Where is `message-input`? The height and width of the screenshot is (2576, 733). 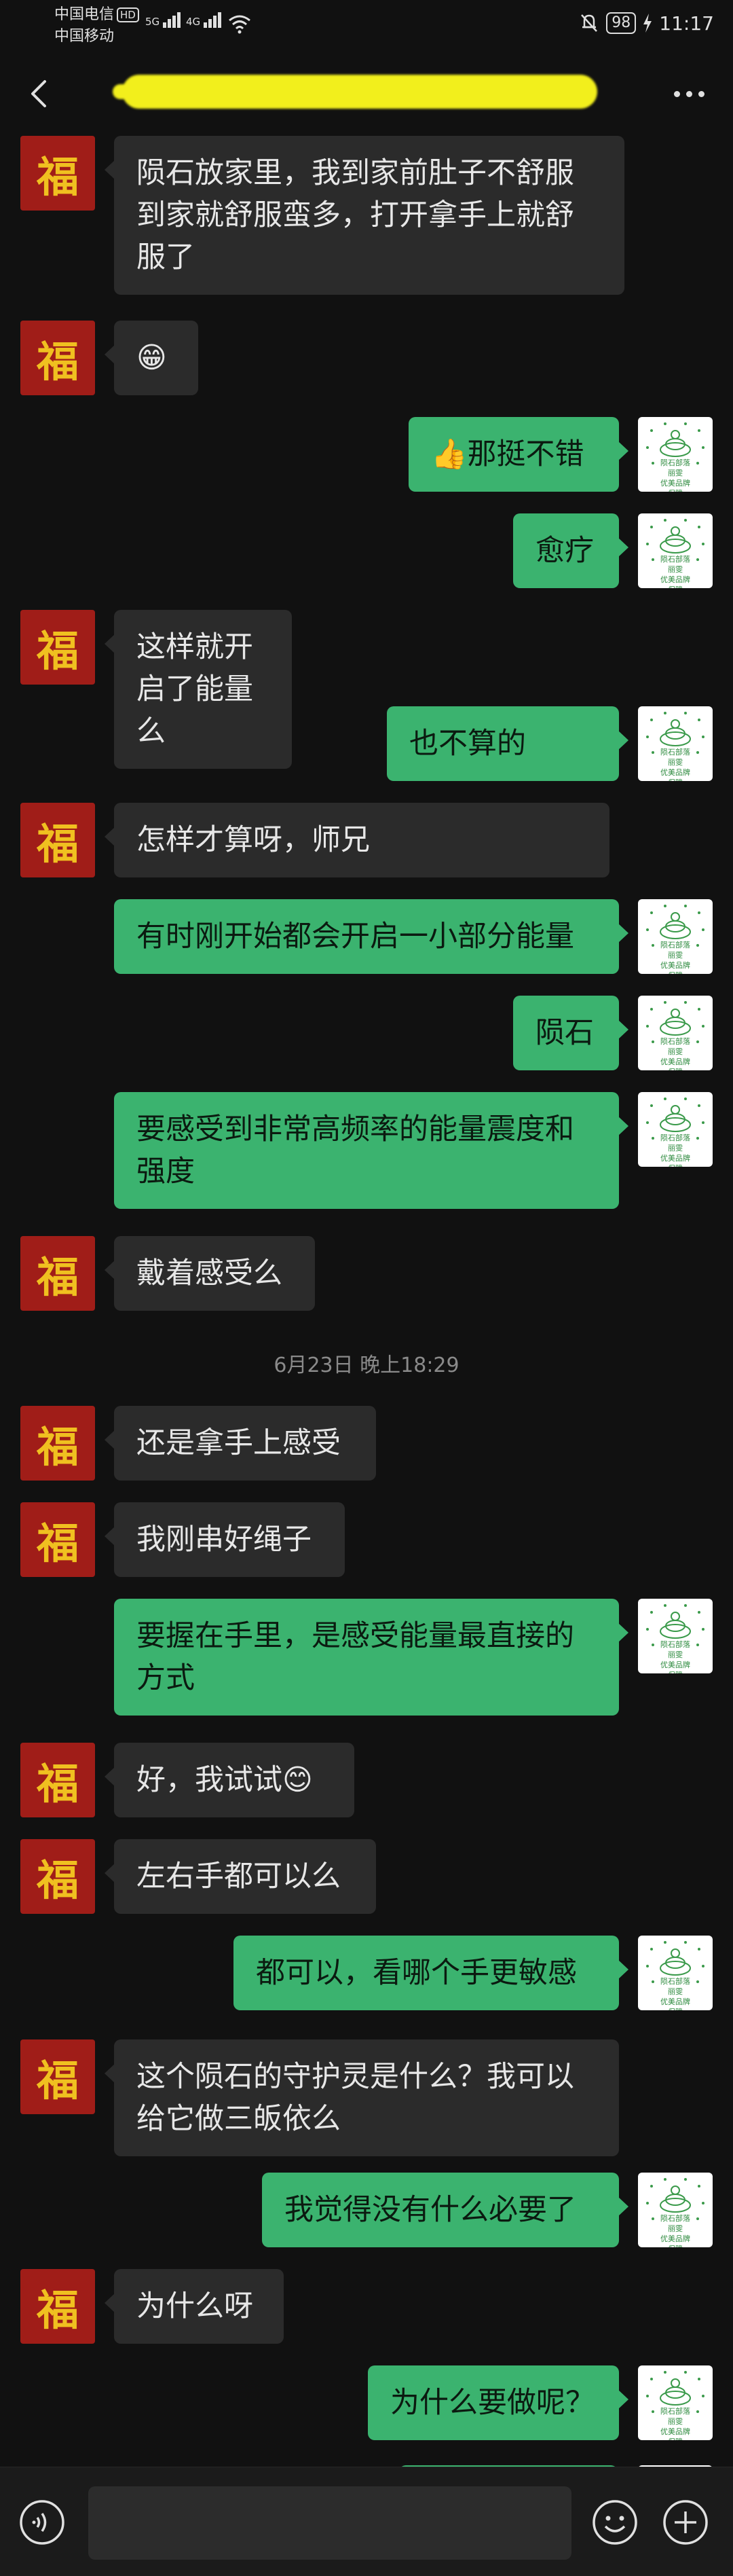
message-input is located at coordinates (329, 2523).